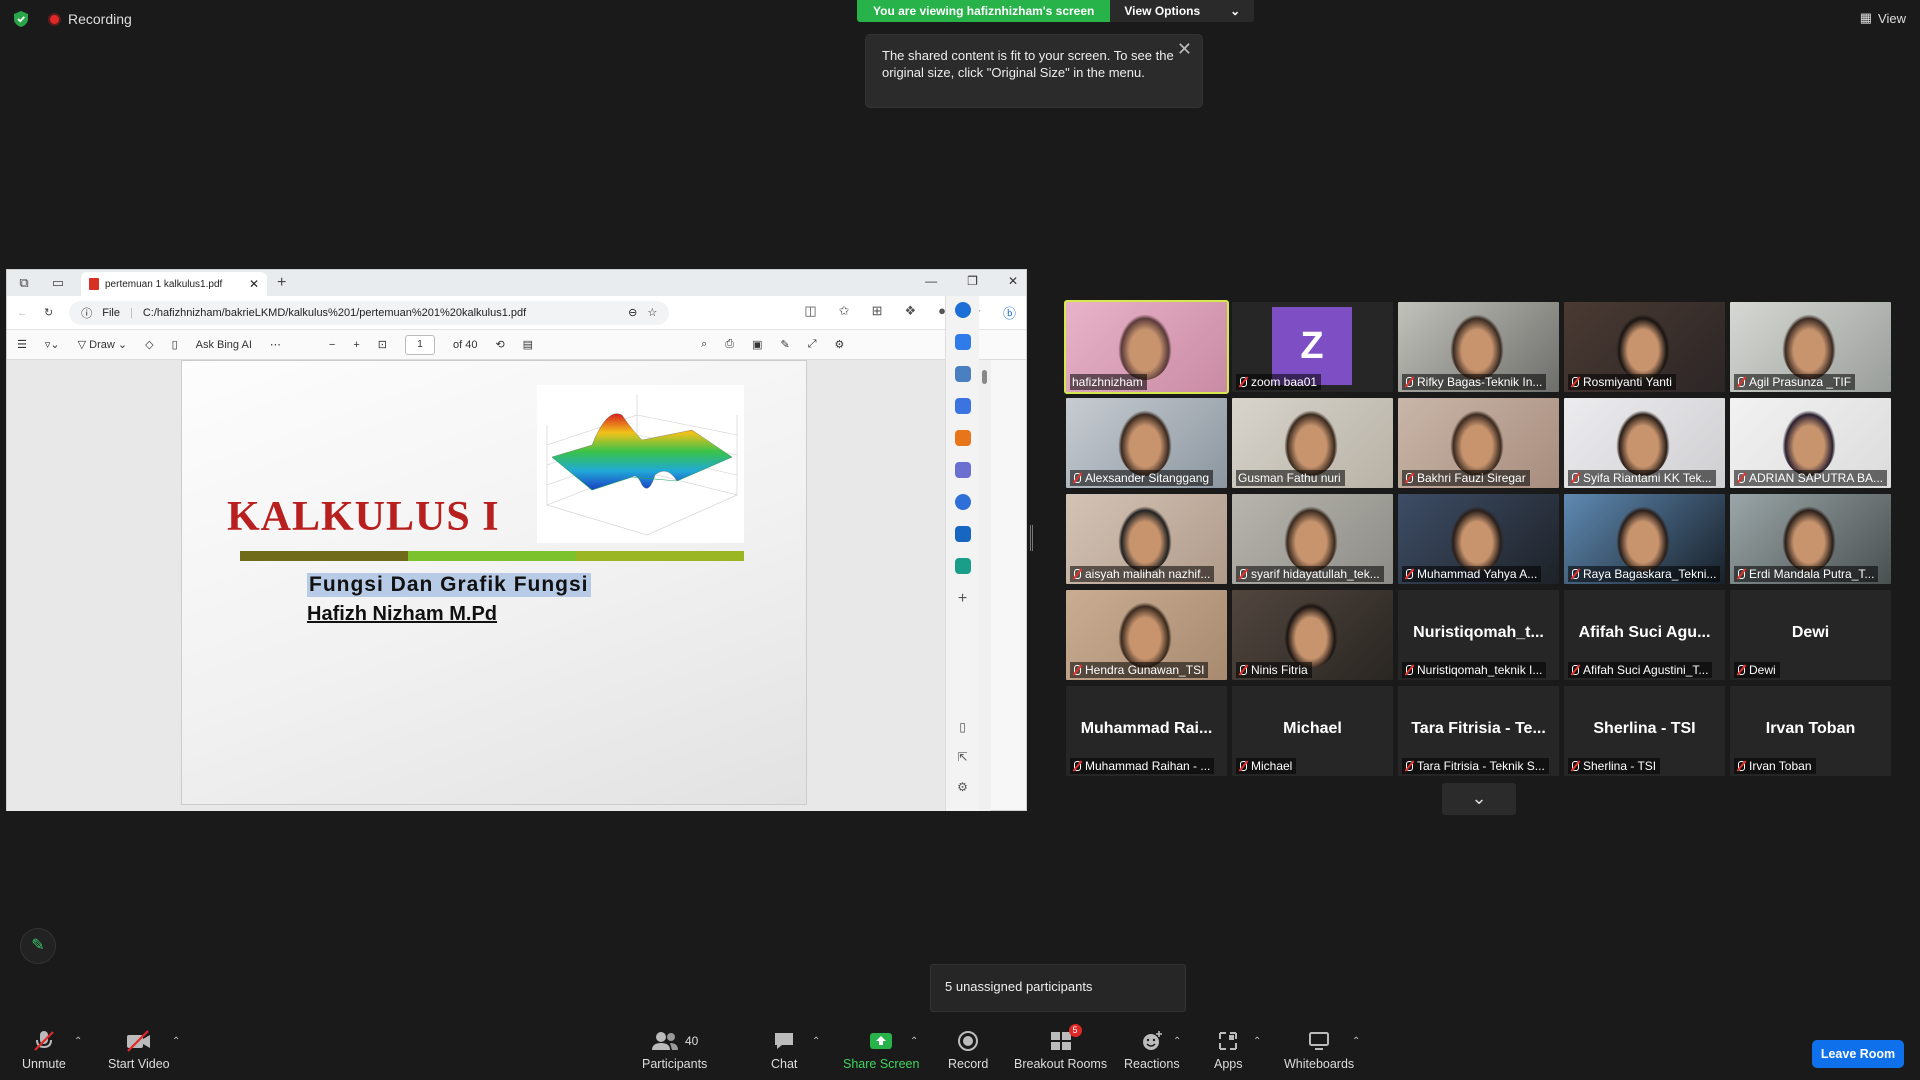 This screenshot has height=1080, width=1920. I want to click on sidebar-settings-icon: ⚙, so click(962, 787).